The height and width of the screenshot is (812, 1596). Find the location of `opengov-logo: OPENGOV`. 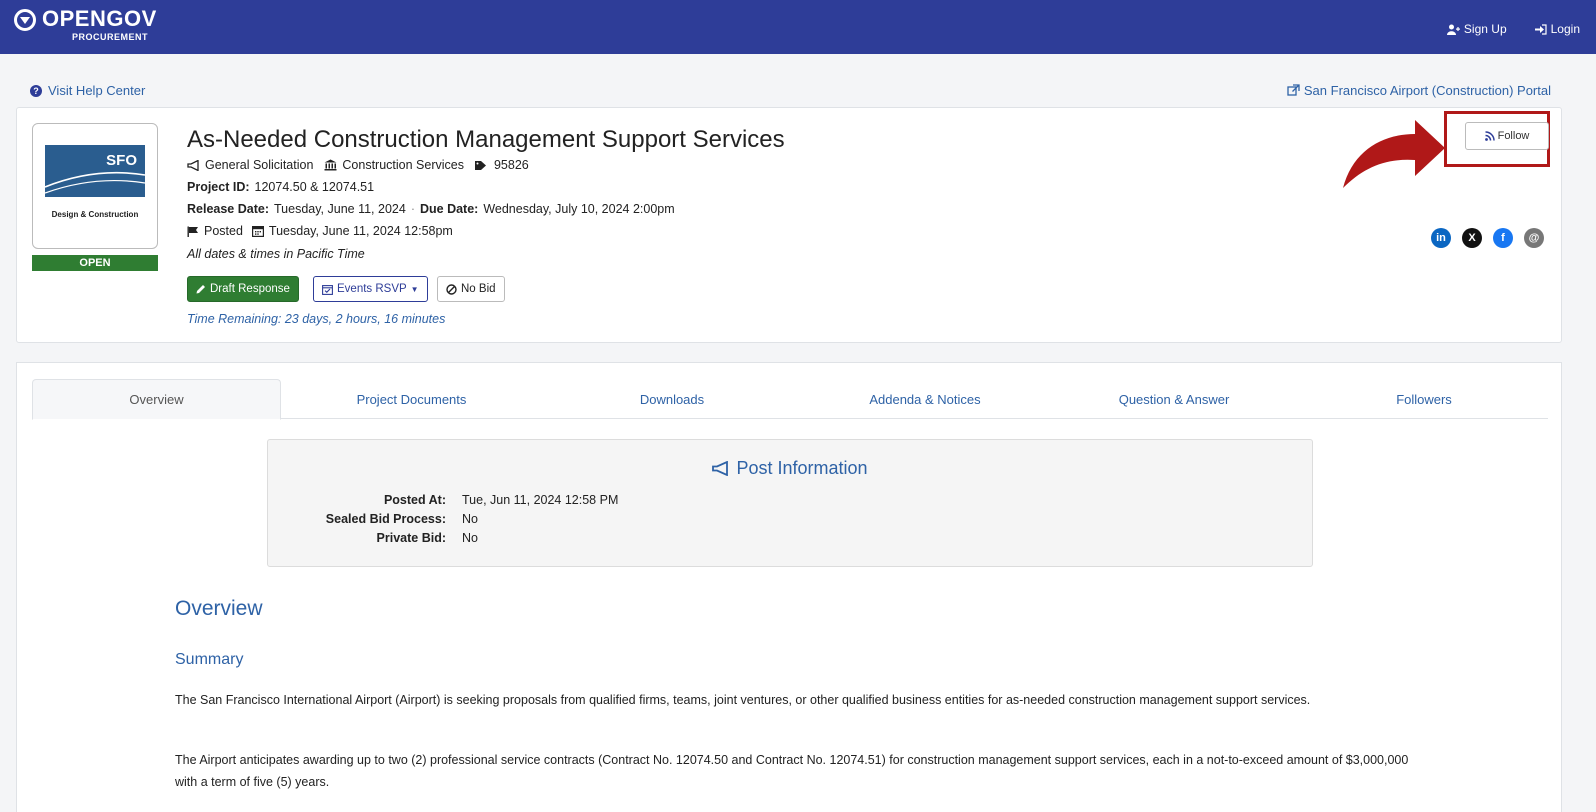

opengov-logo: OPENGOV is located at coordinates (85, 19).